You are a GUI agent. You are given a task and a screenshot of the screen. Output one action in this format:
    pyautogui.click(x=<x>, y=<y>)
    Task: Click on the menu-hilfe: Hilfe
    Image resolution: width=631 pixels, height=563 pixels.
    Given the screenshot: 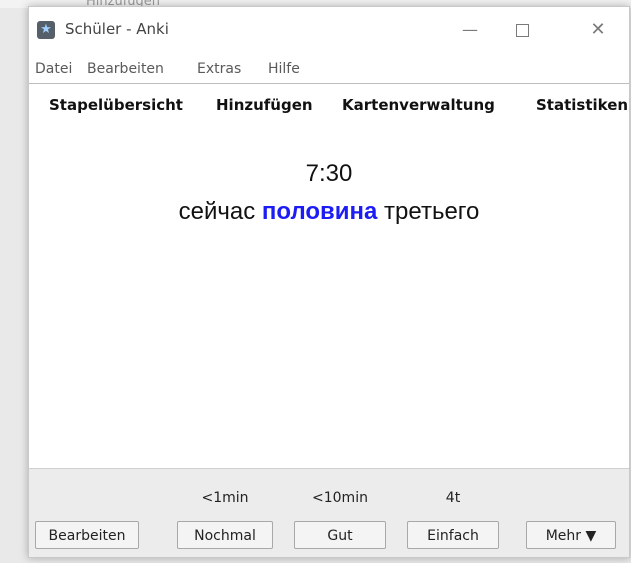 What is the action you would take?
    pyautogui.click(x=284, y=69)
    